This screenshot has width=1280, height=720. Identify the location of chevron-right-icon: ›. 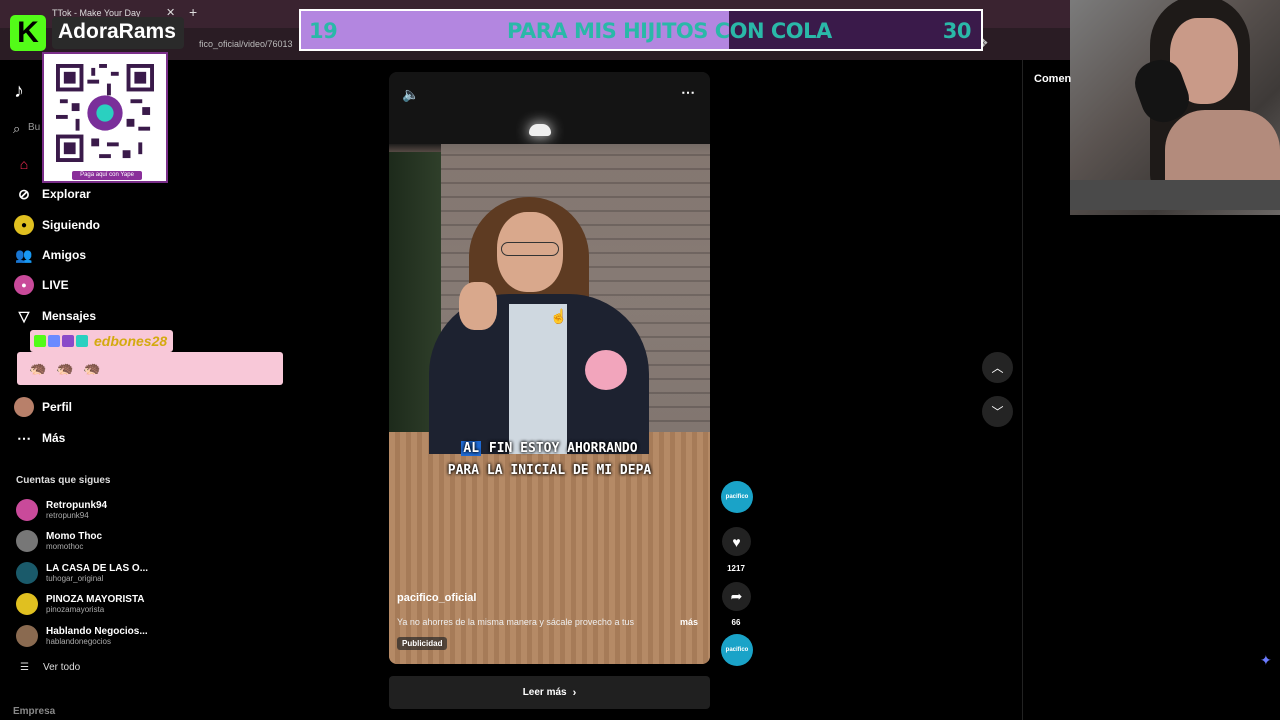
(574, 692).